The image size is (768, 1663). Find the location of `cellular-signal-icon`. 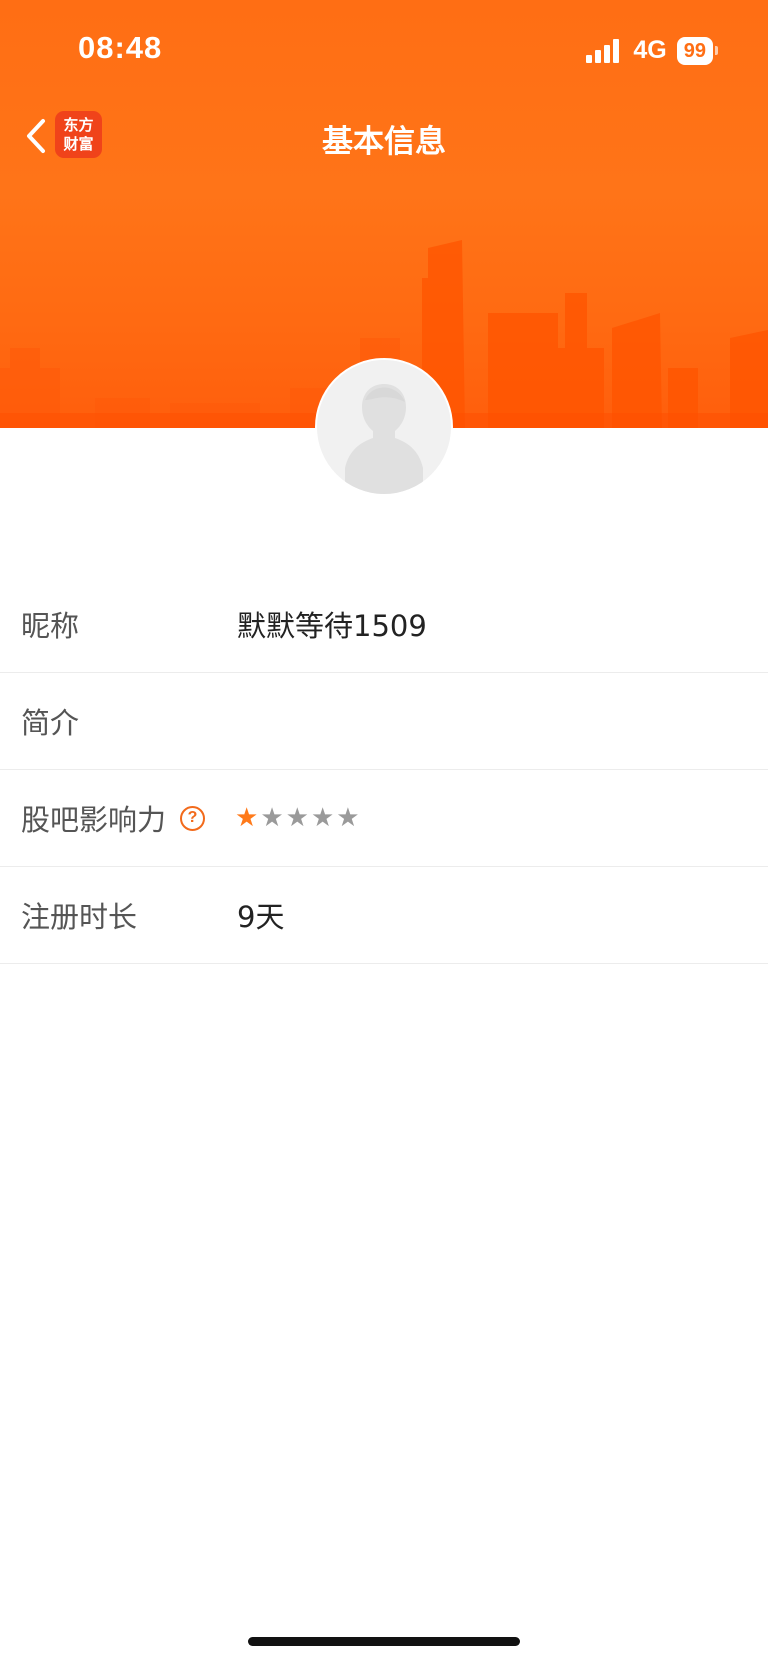

cellular-signal-icon is located at coordinates (603, 50).